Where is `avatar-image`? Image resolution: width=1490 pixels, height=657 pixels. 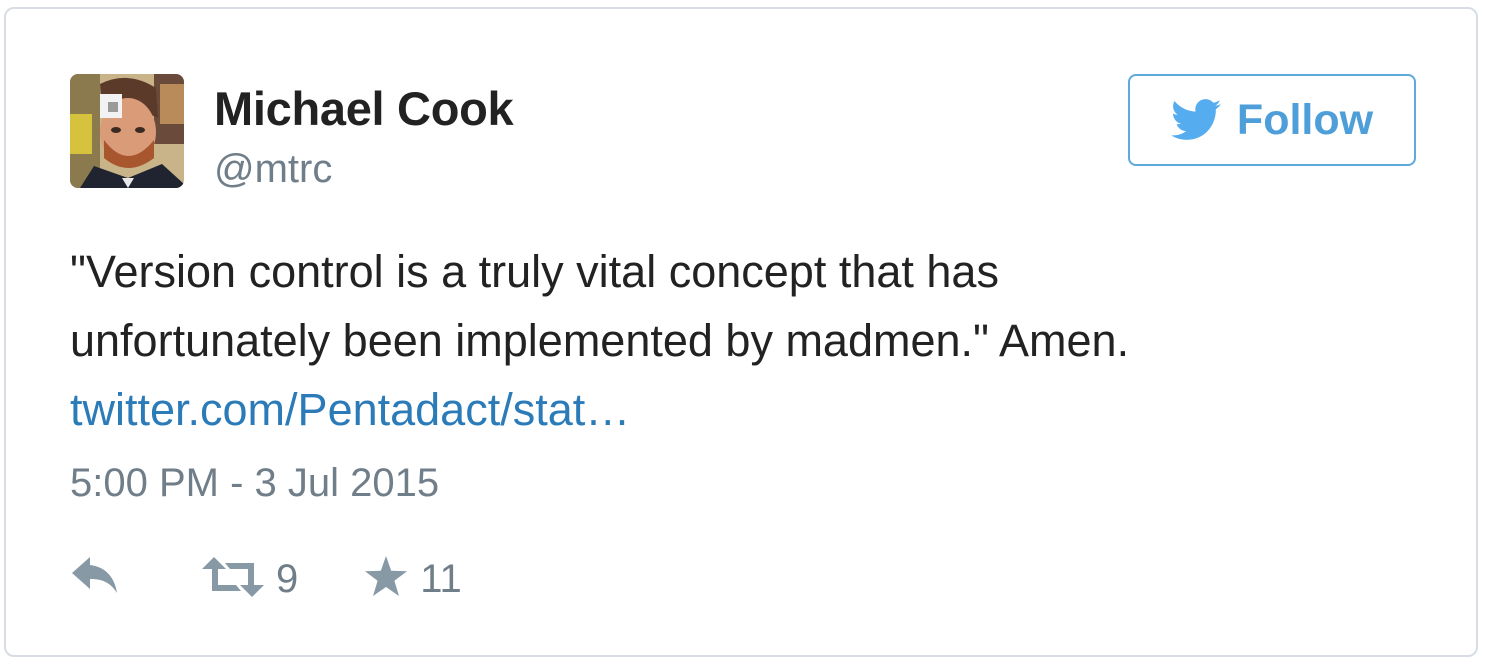 avatar-image is located at coordinates (127, 131).